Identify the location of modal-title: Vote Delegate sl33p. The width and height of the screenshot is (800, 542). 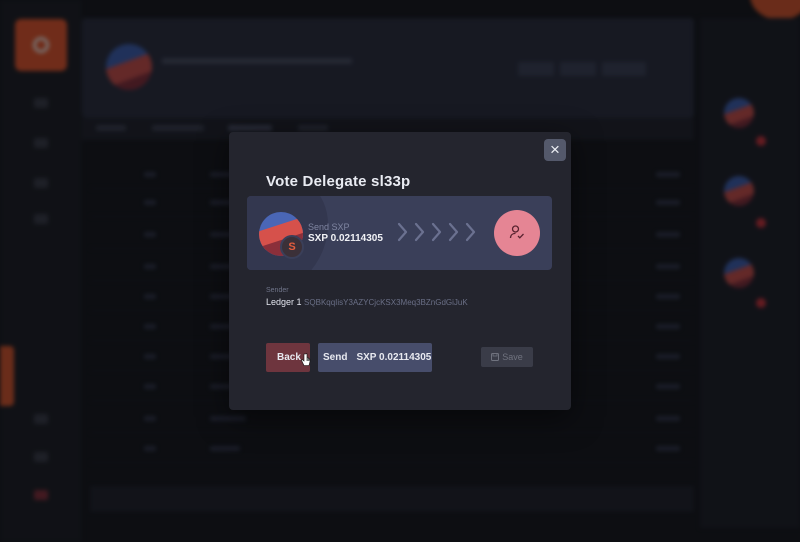
(338, 181).